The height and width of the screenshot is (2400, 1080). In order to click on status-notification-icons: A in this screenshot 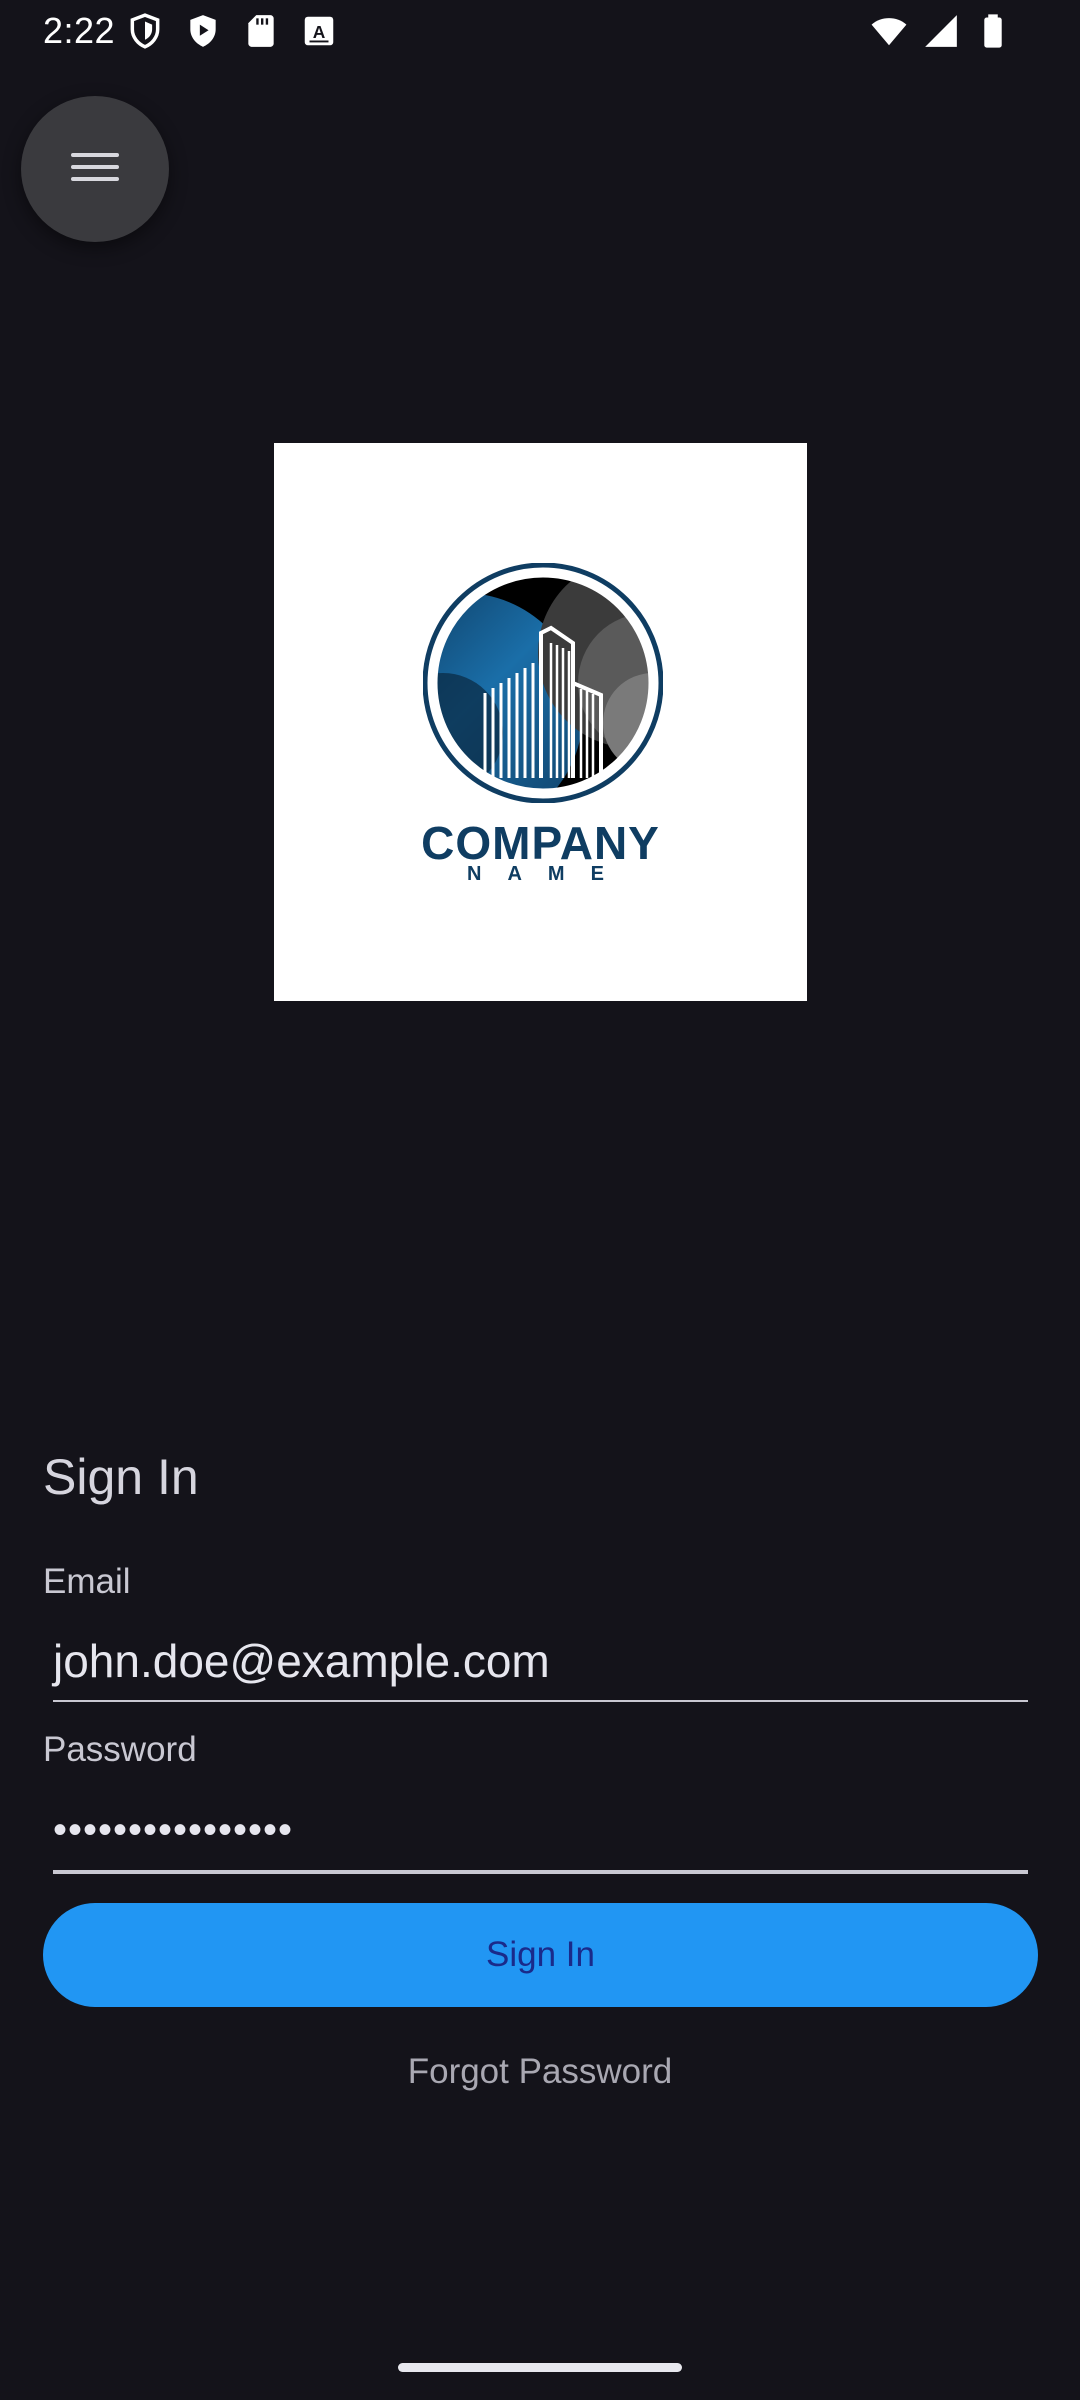, I will do `click(232, 31)`.